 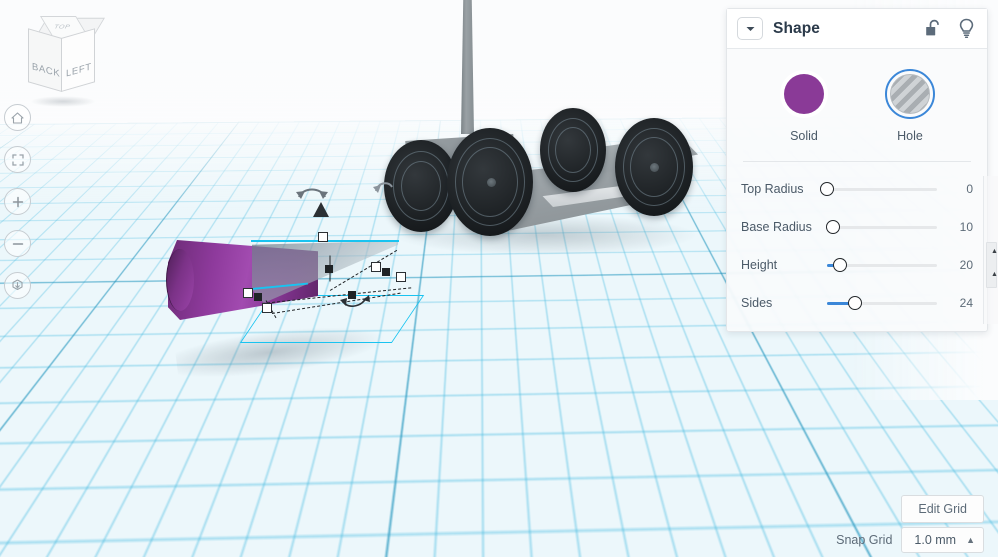 I want to click on caret-up-icon: ▲, so click(x=970, y=539).